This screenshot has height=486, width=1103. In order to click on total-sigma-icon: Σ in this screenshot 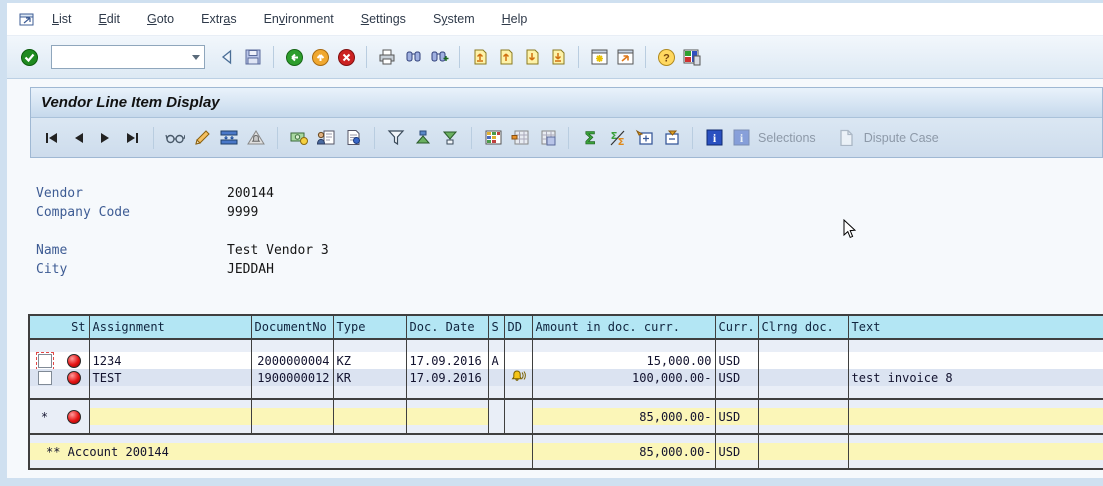, I will do `click(590, 138)`.